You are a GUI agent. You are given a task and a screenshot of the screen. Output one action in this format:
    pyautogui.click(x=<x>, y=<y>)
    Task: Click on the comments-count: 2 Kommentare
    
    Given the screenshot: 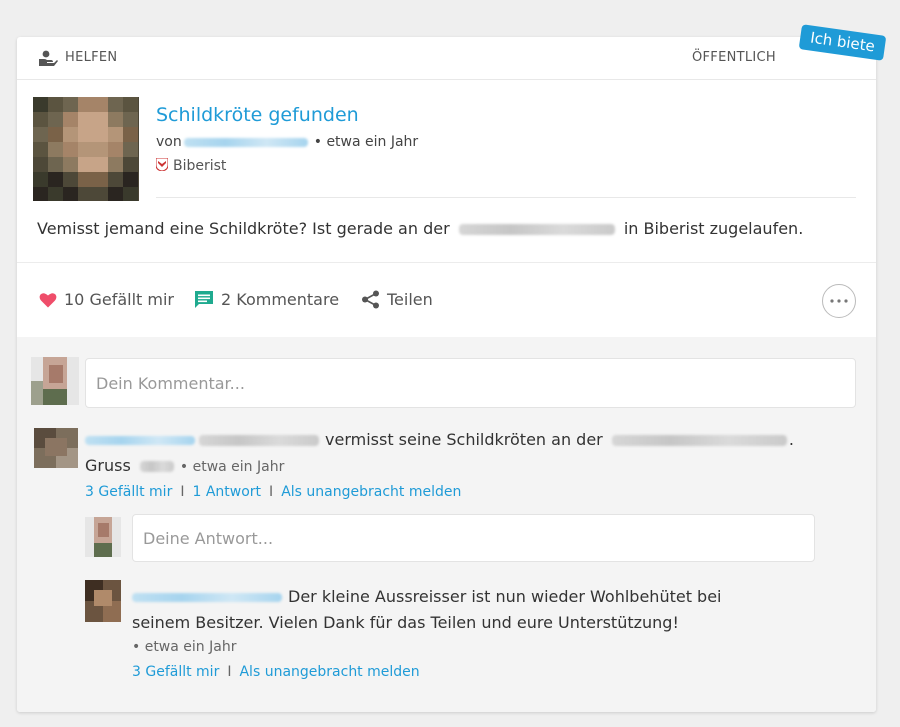 What is the action you would take?
    pyautogui.click(x=280, y=299)
    